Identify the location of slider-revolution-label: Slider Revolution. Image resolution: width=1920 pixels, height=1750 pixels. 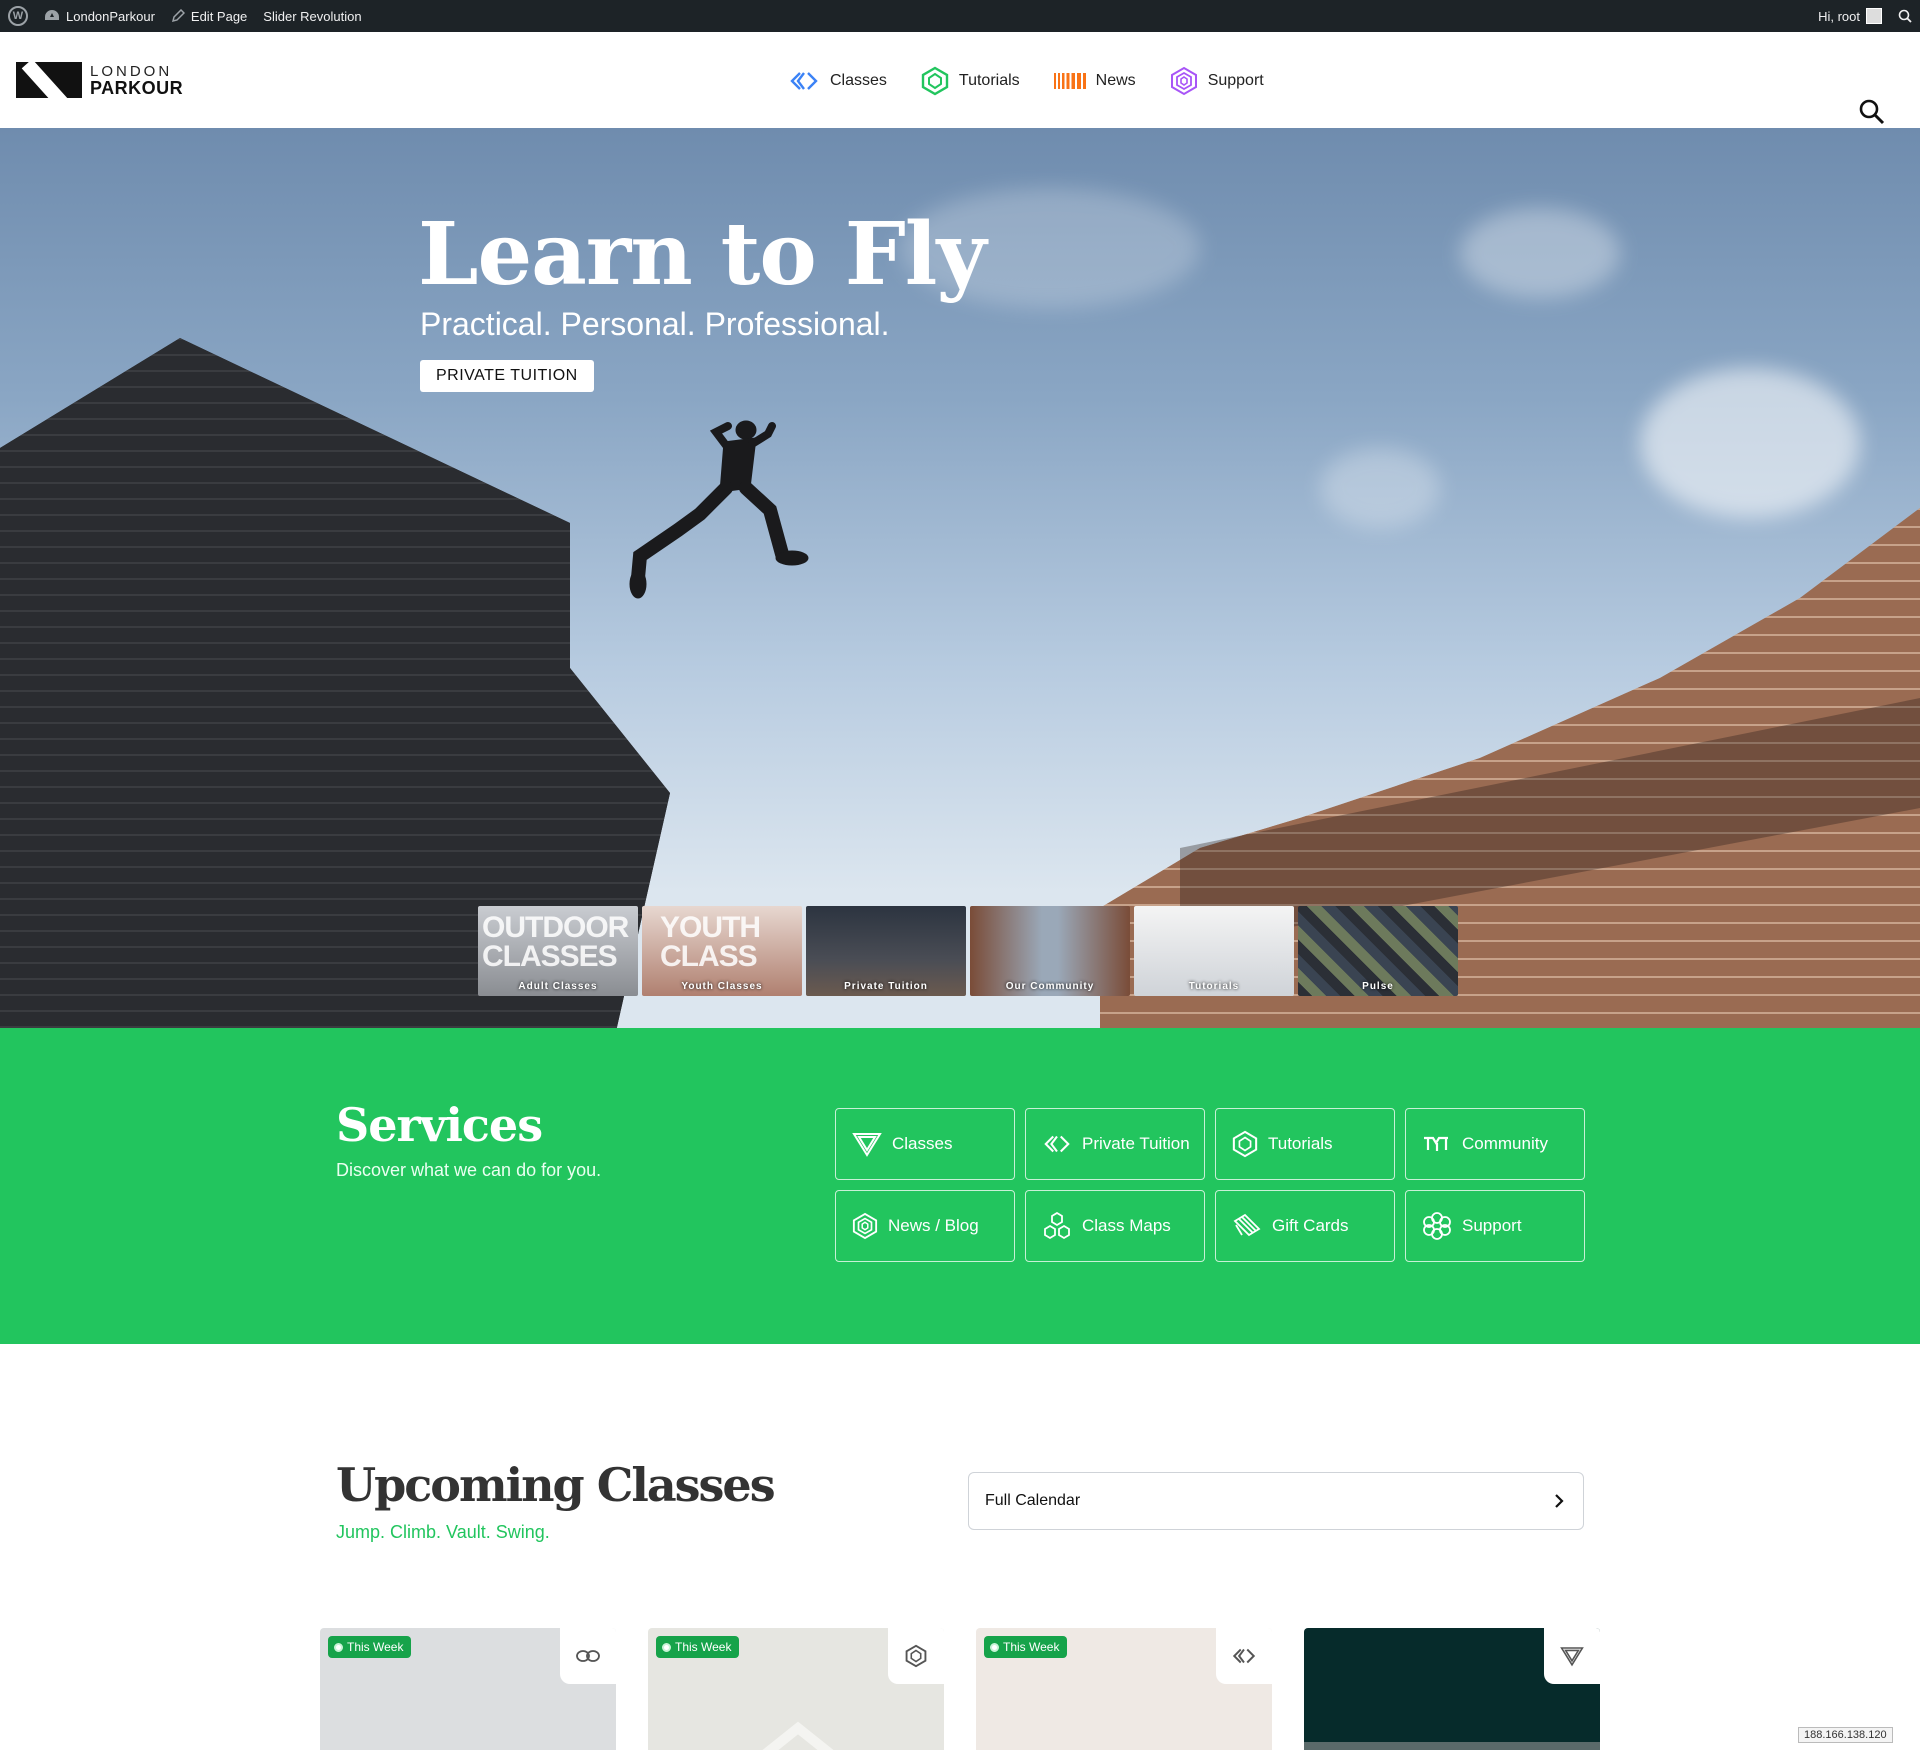
(312, 16).